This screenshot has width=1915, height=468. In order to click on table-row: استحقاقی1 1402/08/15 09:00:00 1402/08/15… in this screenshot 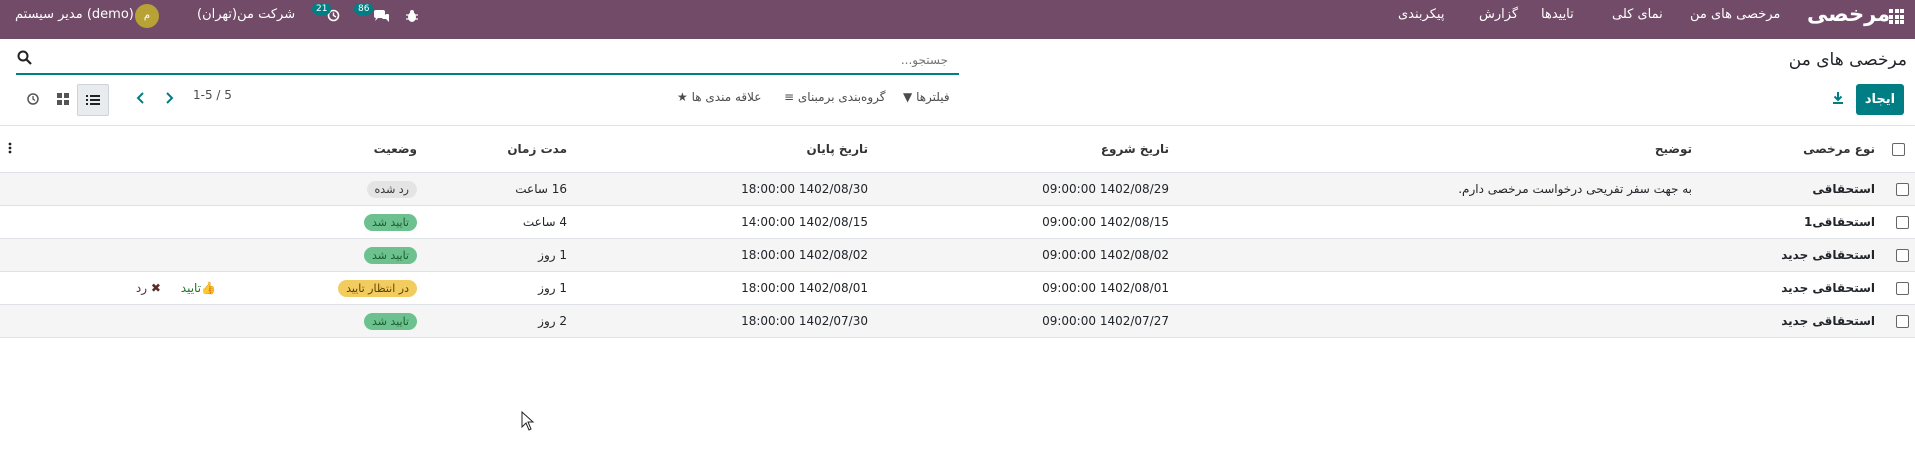, I will do `click(957, 222)`.